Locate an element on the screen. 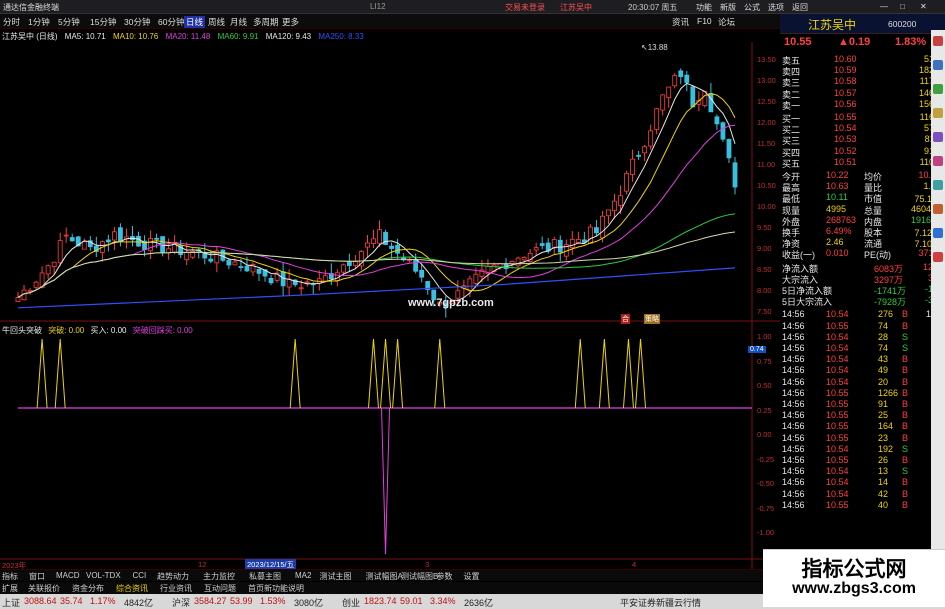  minimize-button: — is located at coordinates (884, 6).